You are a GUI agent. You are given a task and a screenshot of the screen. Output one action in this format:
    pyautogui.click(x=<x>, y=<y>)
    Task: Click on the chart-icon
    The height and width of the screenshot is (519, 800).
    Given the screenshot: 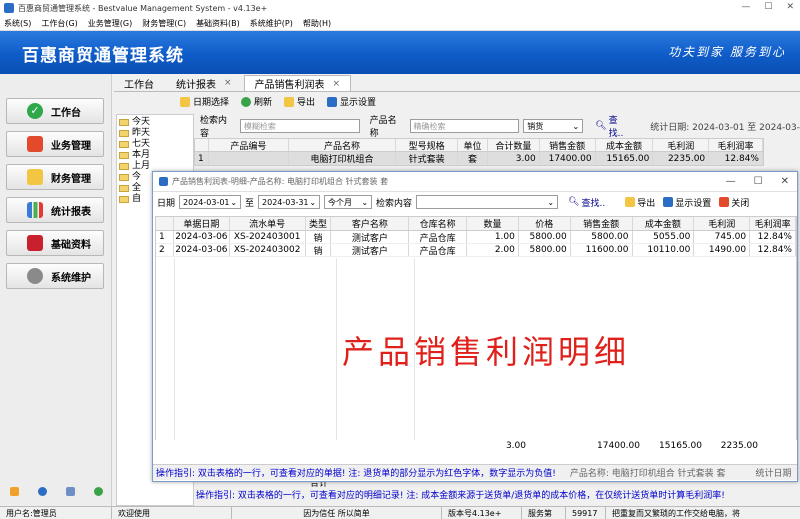 What is the action you would take?
    pyautogui.click(x=35, y=210)
    